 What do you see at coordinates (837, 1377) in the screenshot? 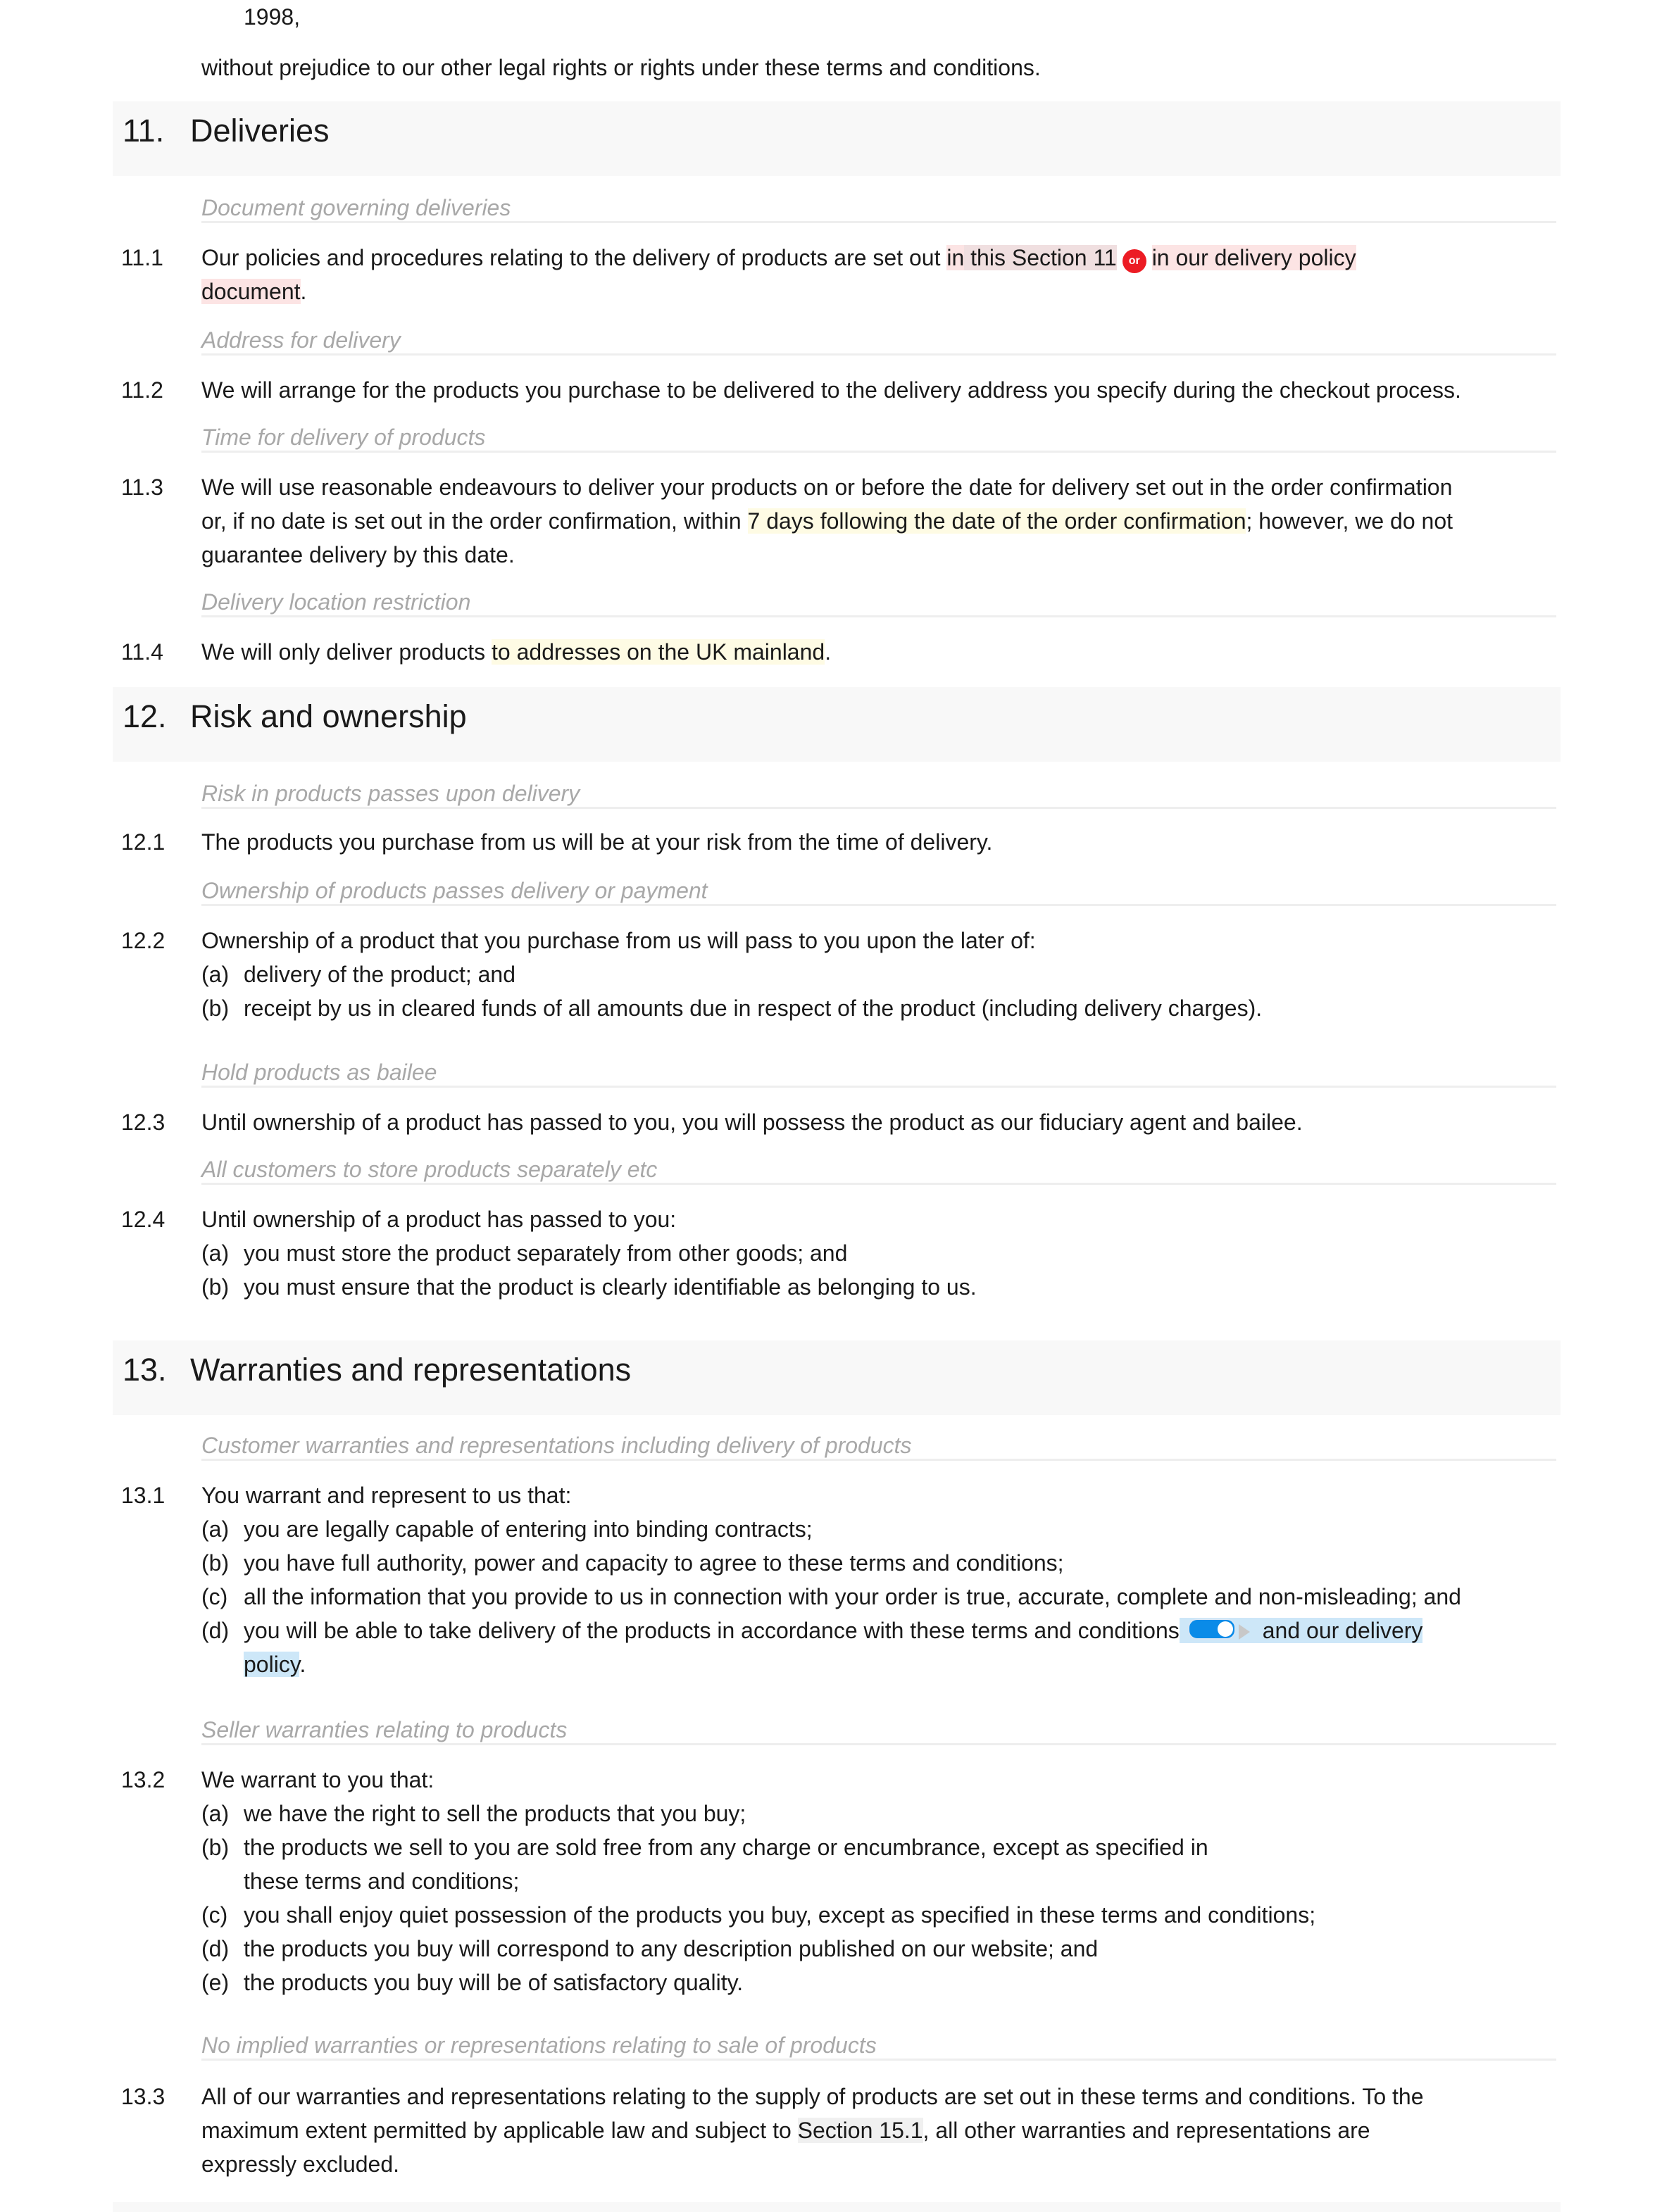
I see `section-heading-13: 13. Warranties and representations` at bounding box center [837, 1377].